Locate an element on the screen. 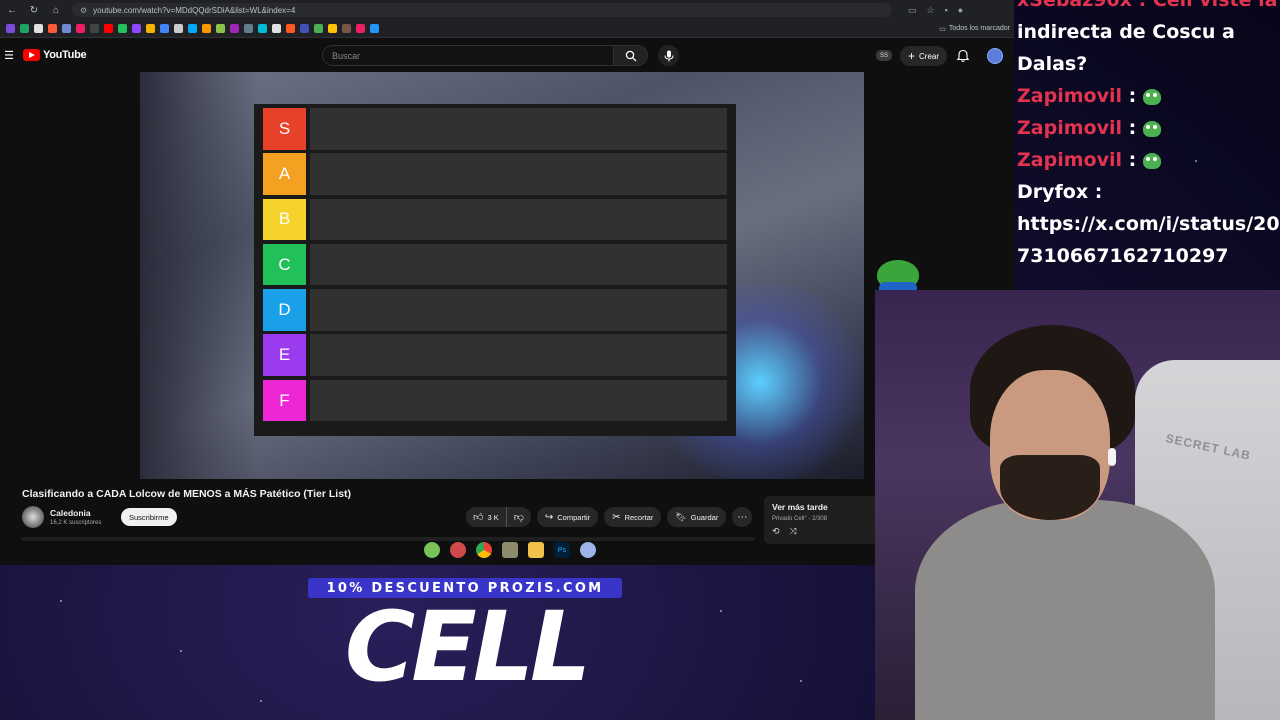 This screenshot has height=720, width=1280. account-avatar is located at coordinates (995, 56).